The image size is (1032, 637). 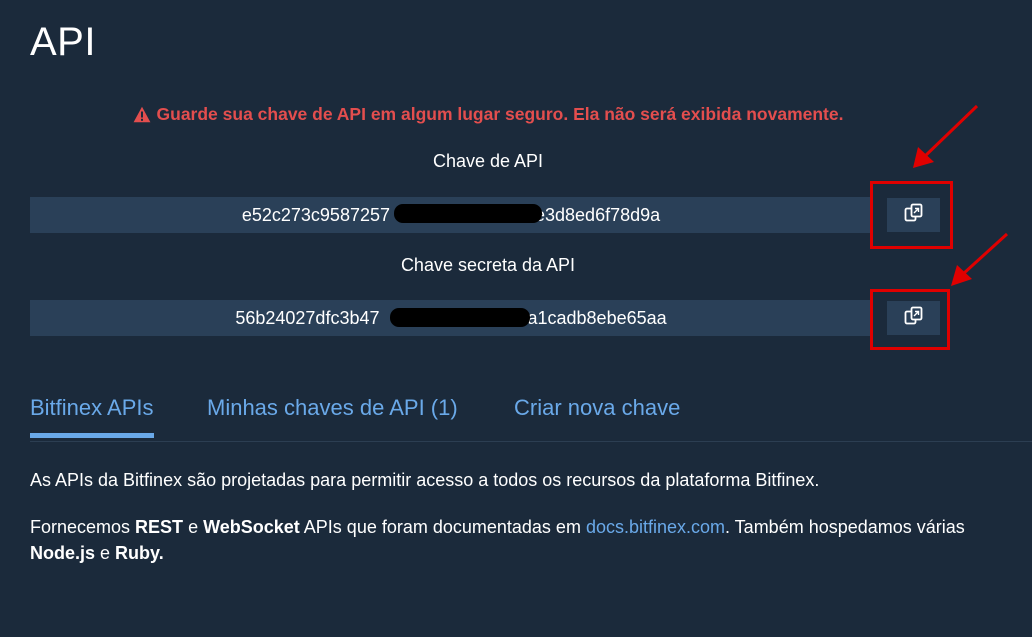 I want to click on ruby-text: Ruby., so click(x=139, y=553).